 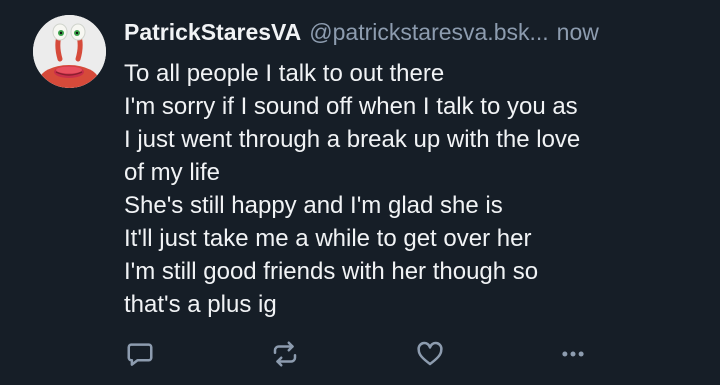 I want to click on heart-icon, so click(x=430, y=353).